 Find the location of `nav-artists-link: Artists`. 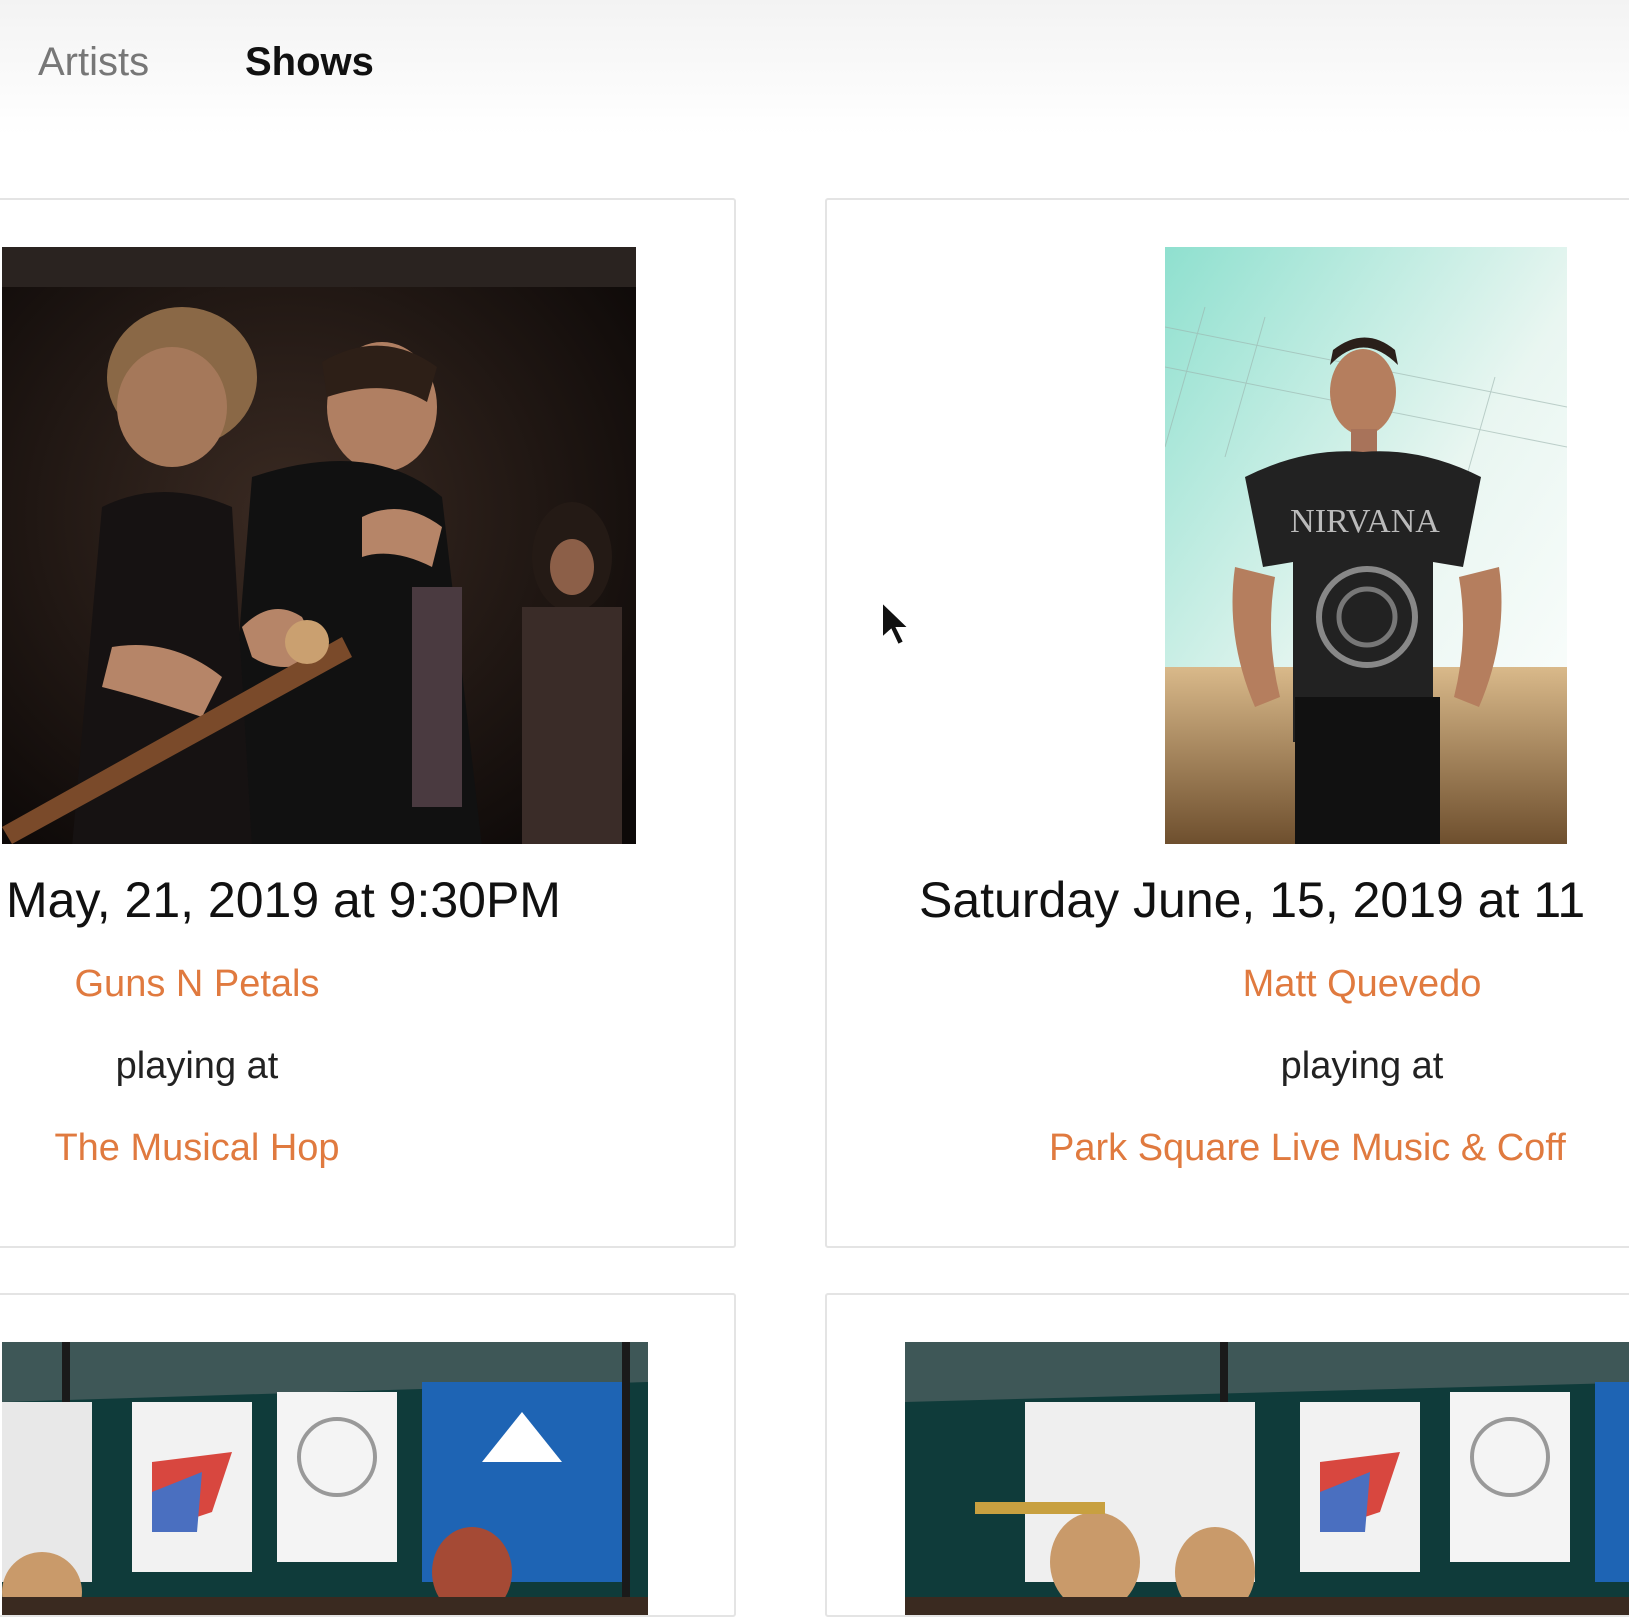

nav-artists-link: Artists is located at coordinates (93, 62).